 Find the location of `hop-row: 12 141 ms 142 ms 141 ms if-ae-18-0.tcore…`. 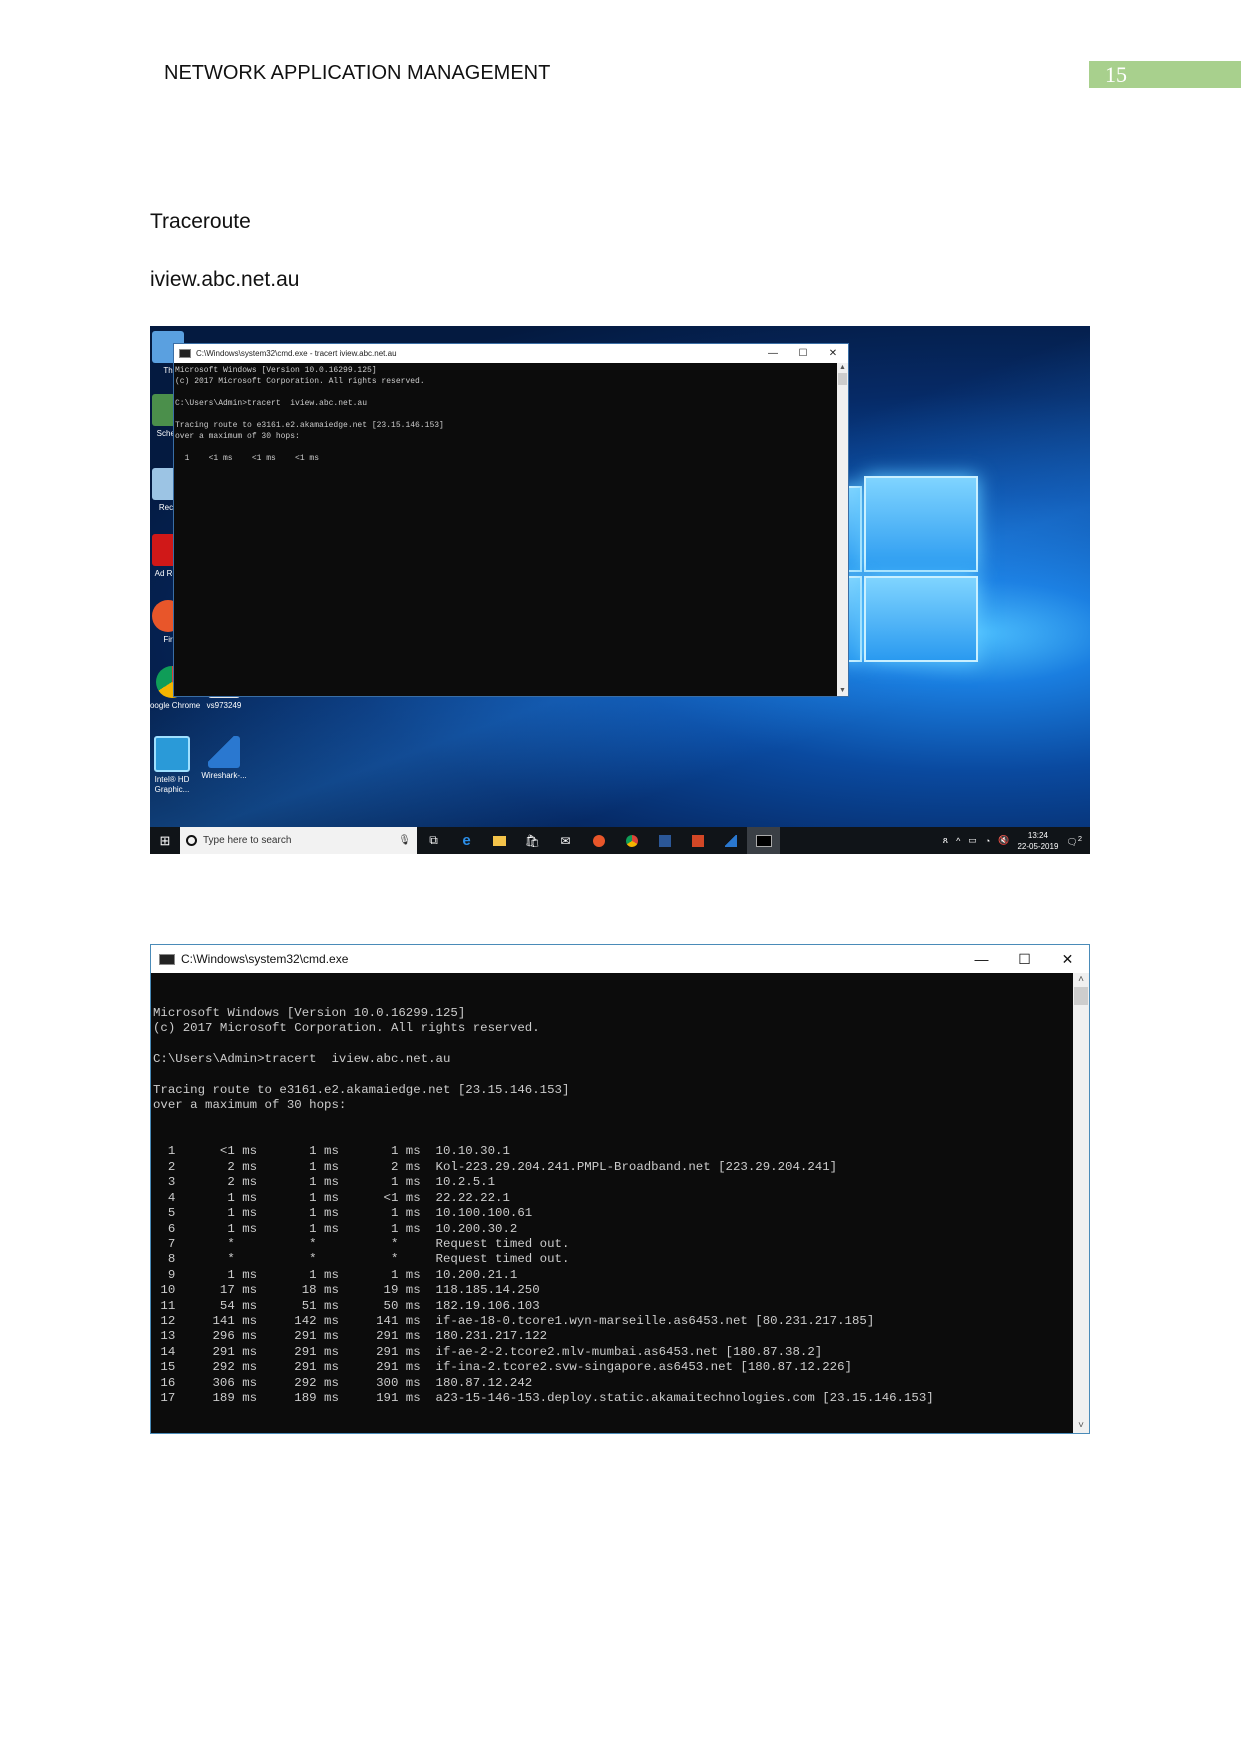

hop-row: 12 141 ms 142 ms 141 ms if-ae-18-0.tcore… is located at coordinates (514, 1320).